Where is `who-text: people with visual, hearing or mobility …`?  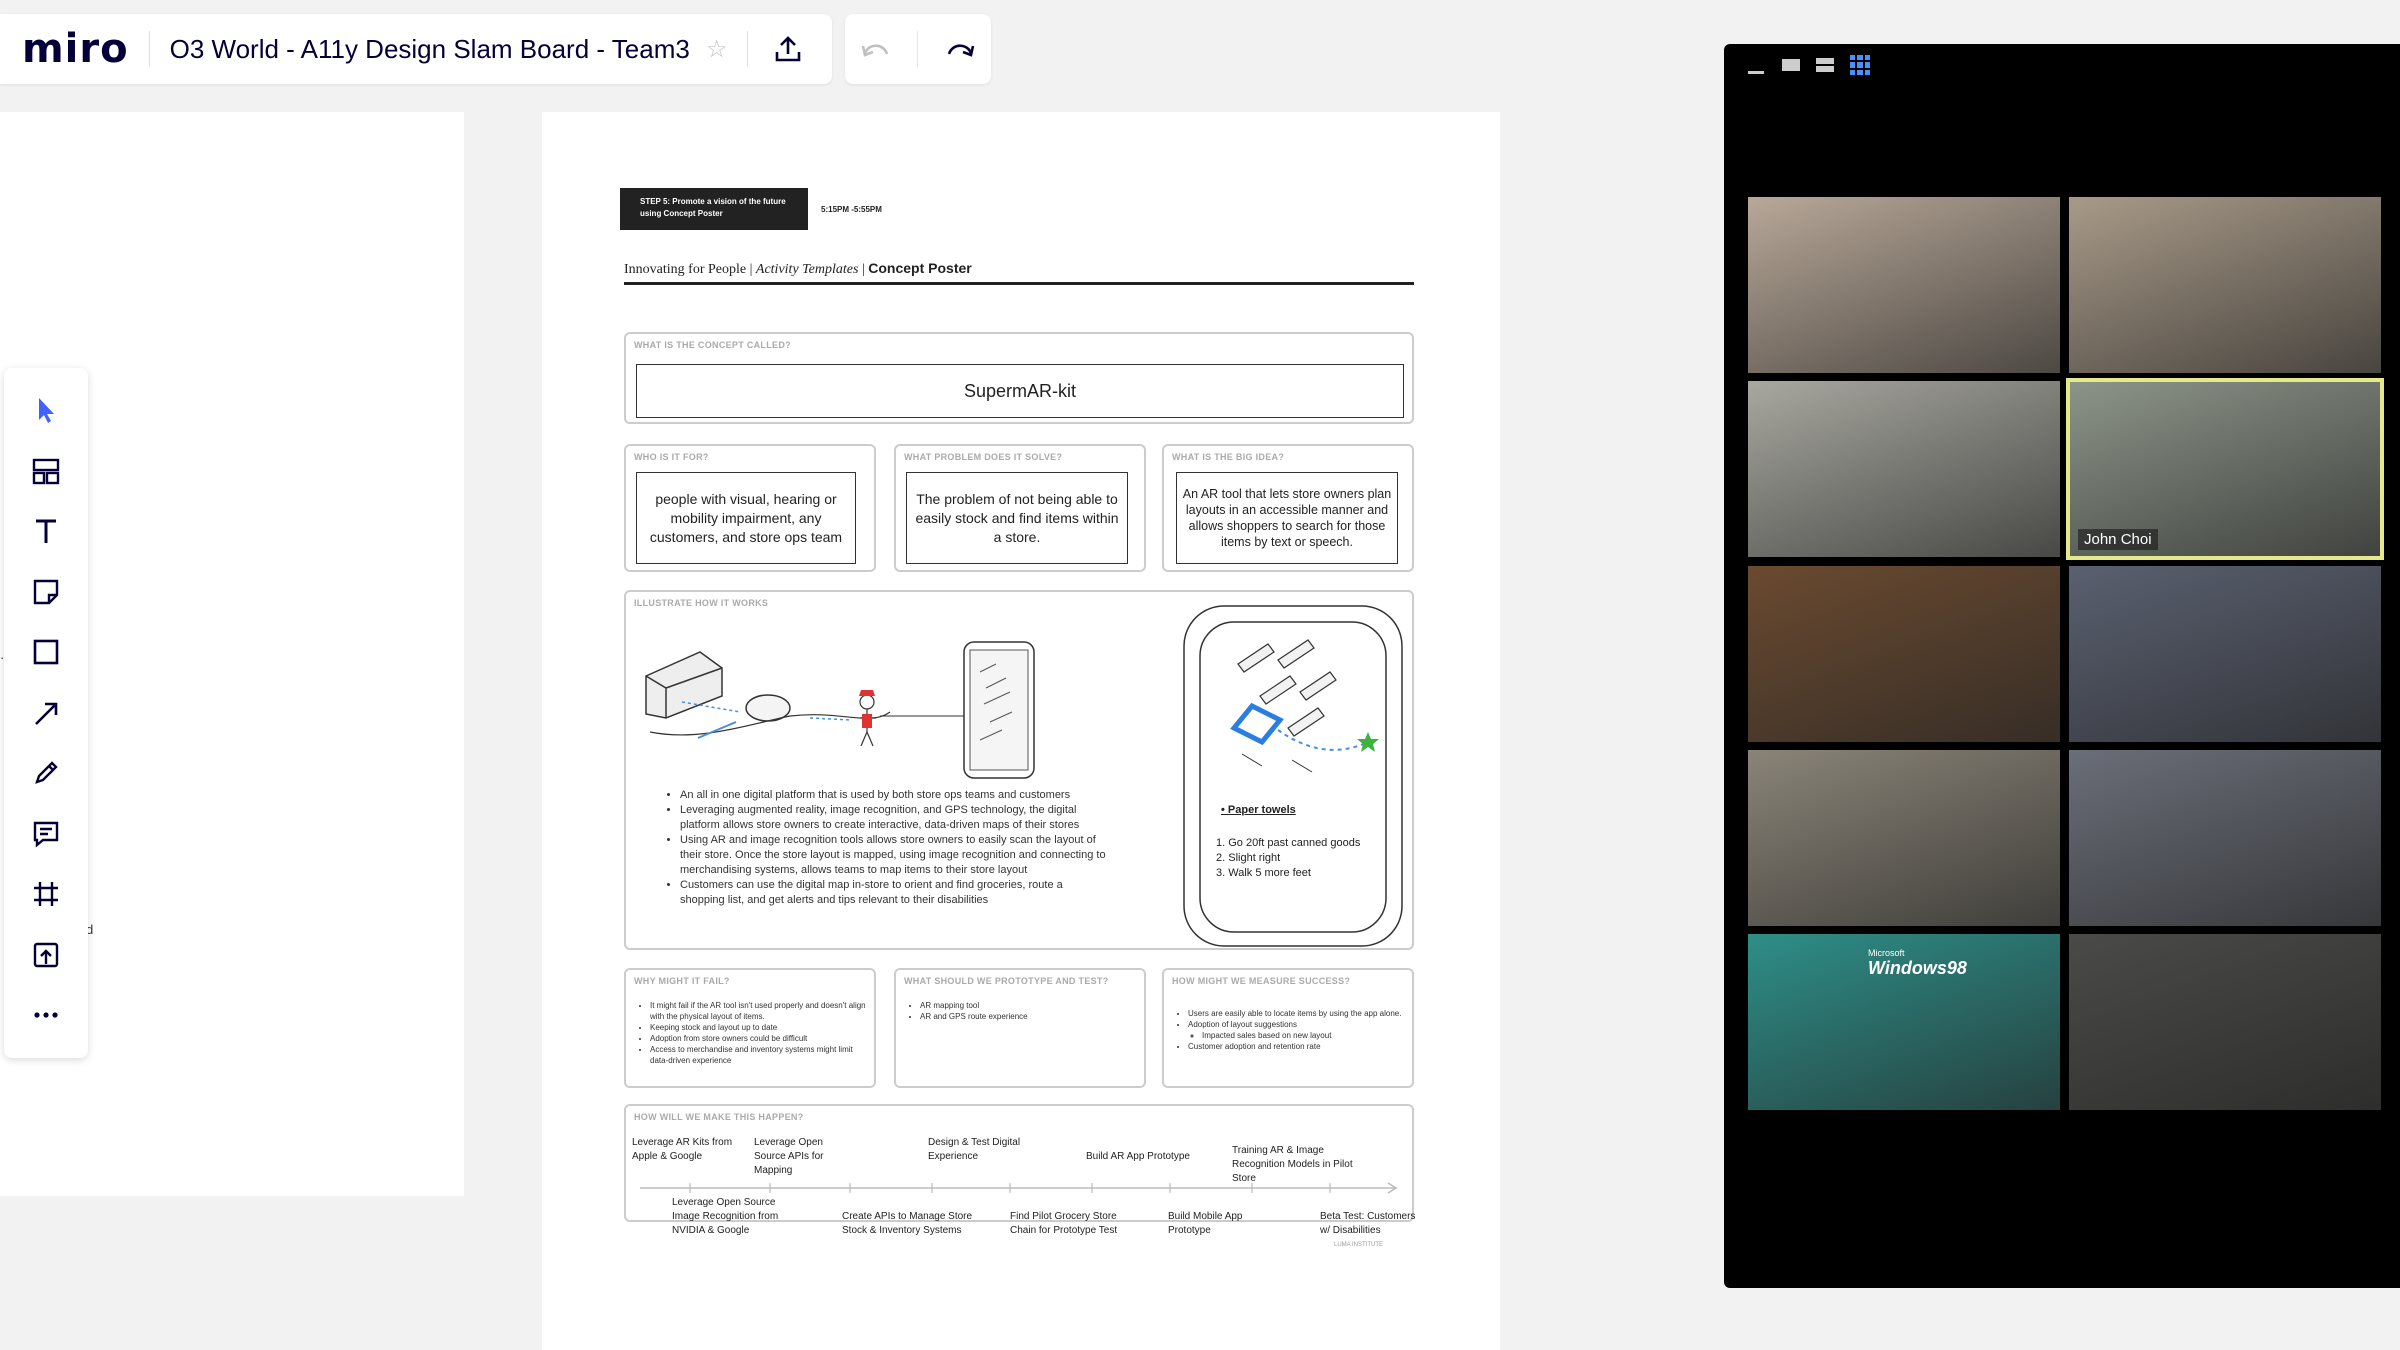 who-text: people with visual, hearing or mobility … is located at coordinates (746, 517).